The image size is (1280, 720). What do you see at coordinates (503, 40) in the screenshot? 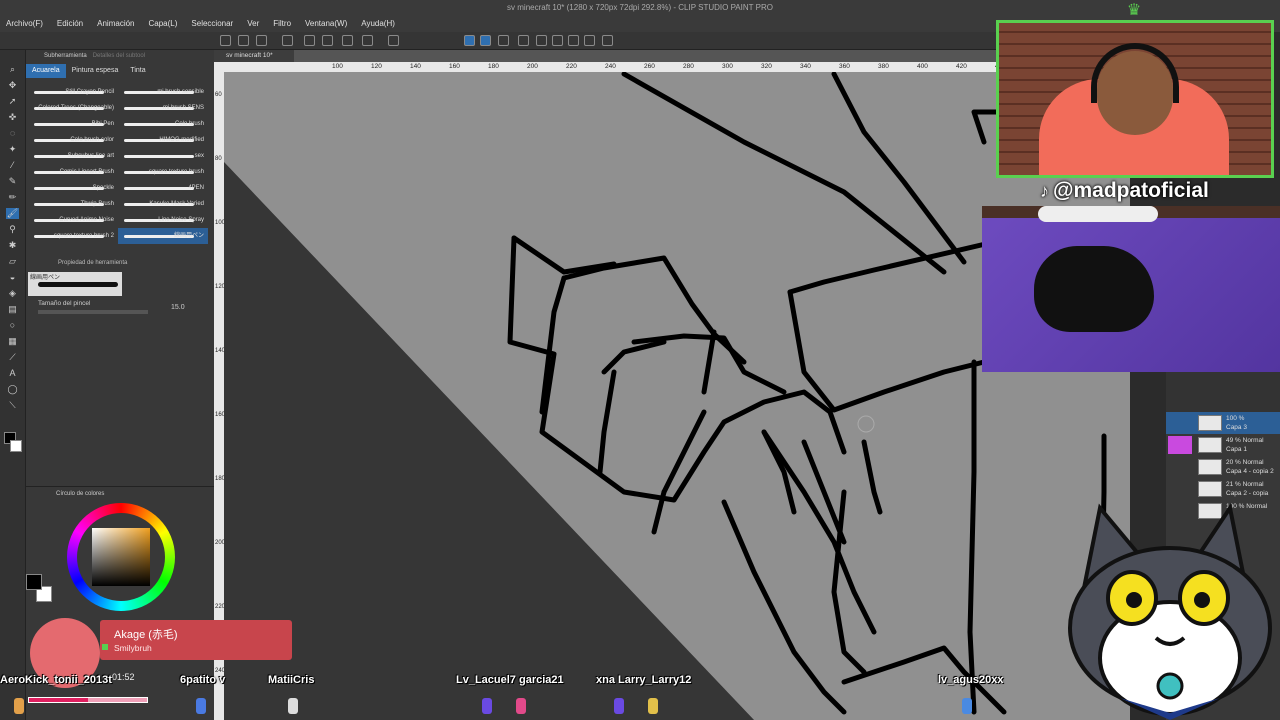
I see `snap-grid-icon` at bounding box center [503, 40].